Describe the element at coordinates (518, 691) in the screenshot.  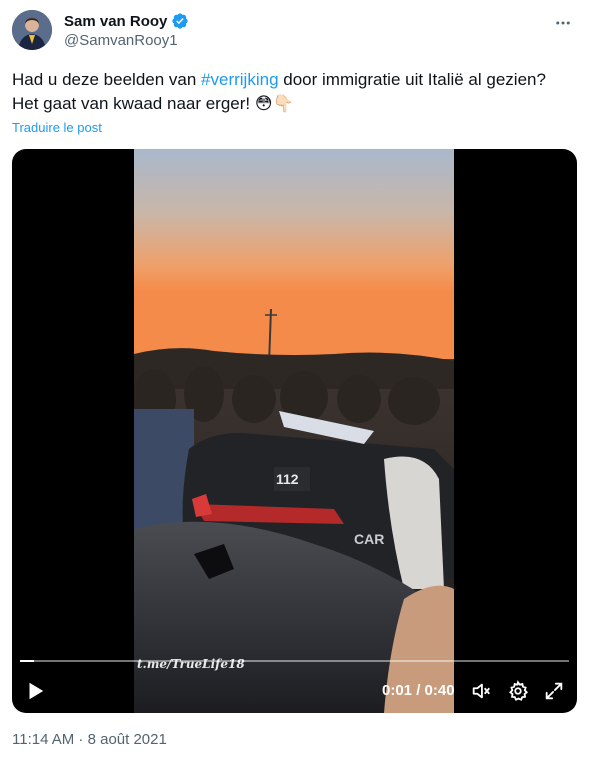
I see `settings-gear-icon` at that location.